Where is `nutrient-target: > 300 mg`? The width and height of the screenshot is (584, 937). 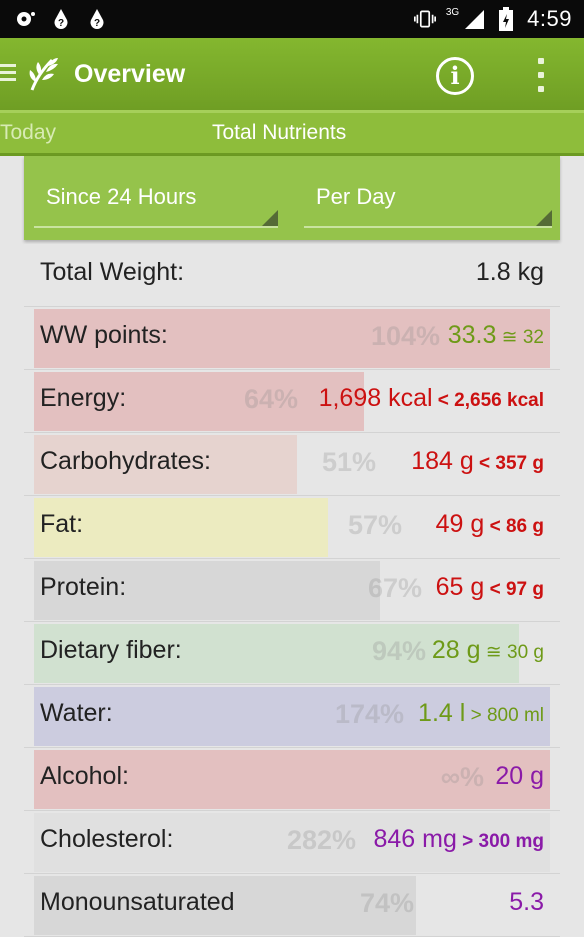
nutrient-target: > 300 mg is located at coordinates (500, 841).